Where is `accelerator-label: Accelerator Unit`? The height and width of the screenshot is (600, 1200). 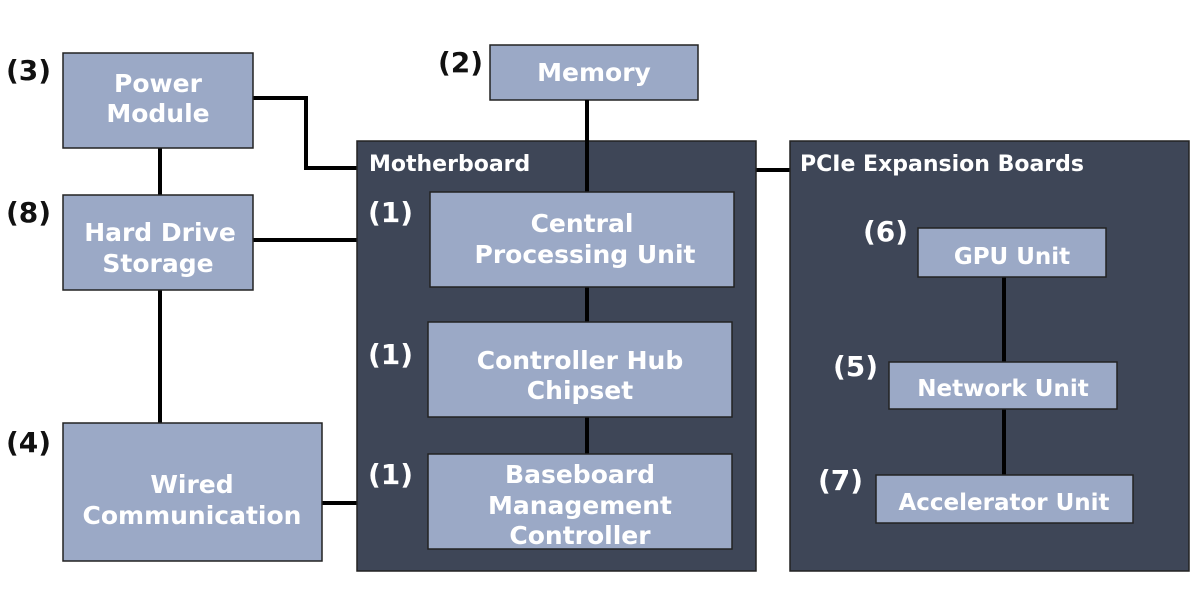 accelerator-label: Accelerator Unit is located at coordinates (1003, 503).